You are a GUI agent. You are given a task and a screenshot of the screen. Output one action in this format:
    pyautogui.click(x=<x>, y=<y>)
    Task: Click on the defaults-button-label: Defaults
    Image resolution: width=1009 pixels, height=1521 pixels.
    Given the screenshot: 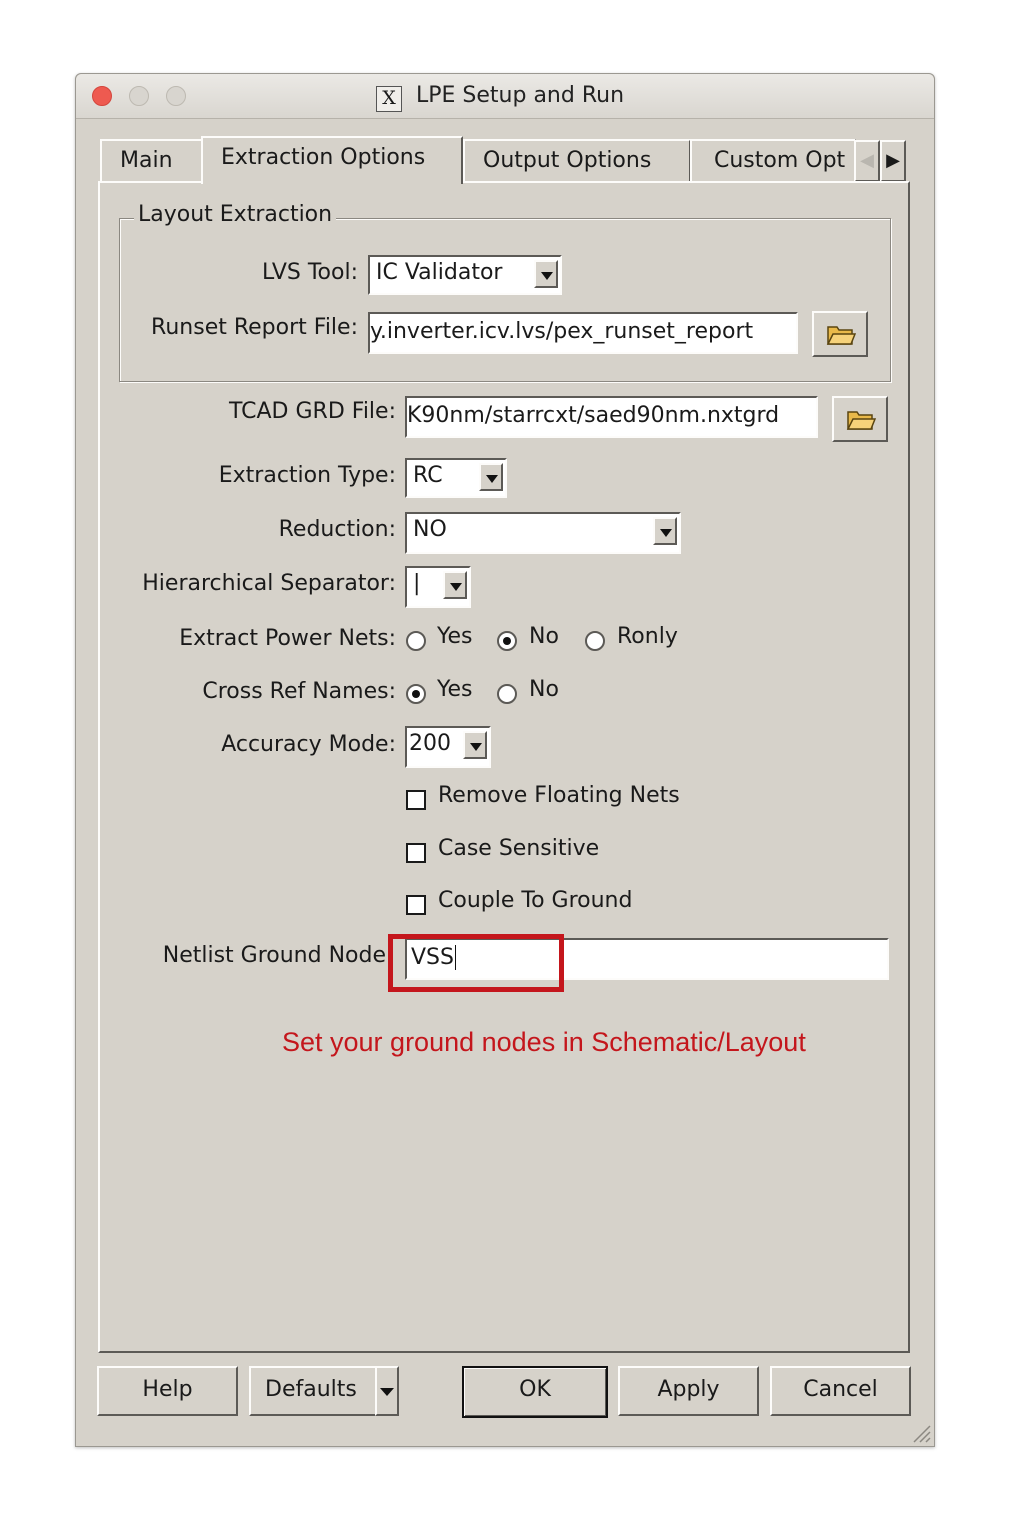 What is the action you would take?
    pyautogui.click(x=311, y=1389)
    